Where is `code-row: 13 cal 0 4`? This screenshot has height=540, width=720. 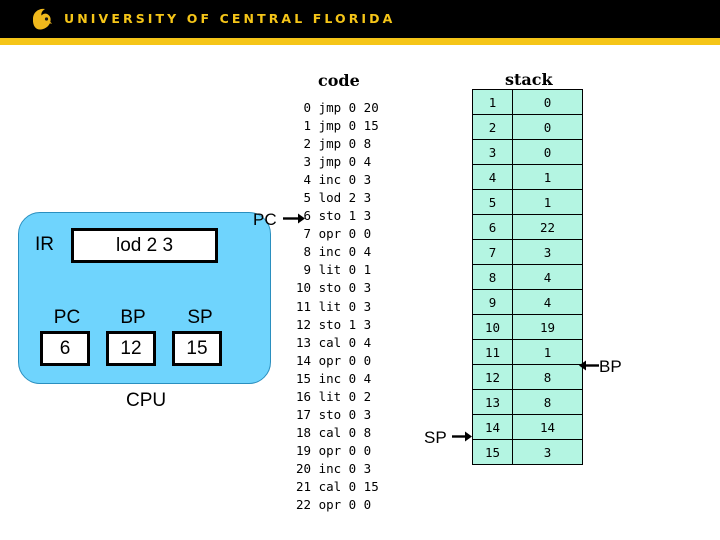
code-row: 13 cal 0 4 is located at coordinates (337, 343).